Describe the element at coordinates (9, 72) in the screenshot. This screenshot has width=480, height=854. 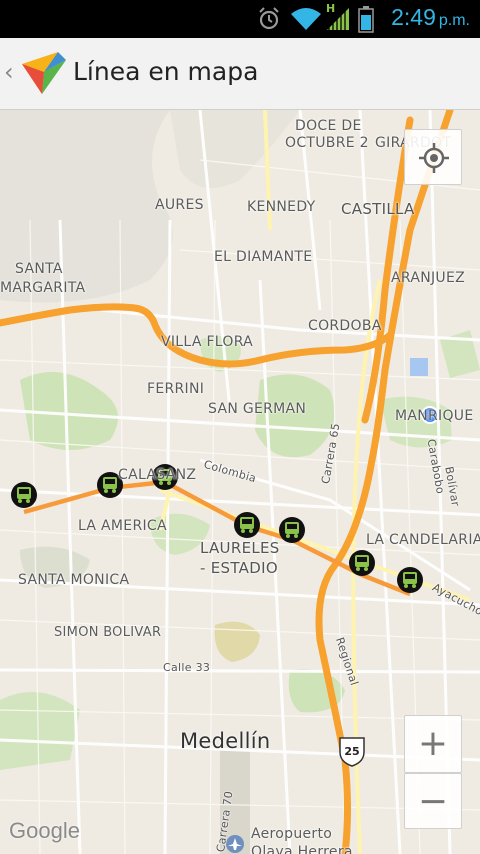
I see `up-caret-icon: ‹` at that location.